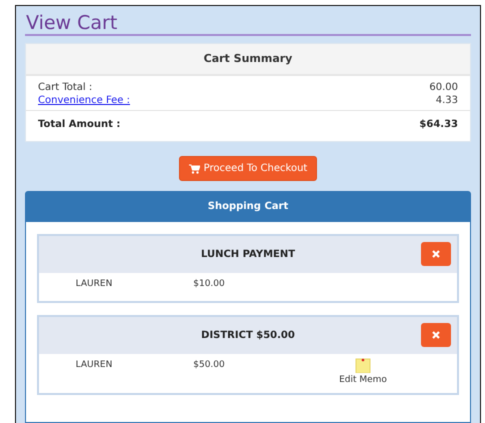  I want to click on item-amount: $50.00, so click(209, 366).